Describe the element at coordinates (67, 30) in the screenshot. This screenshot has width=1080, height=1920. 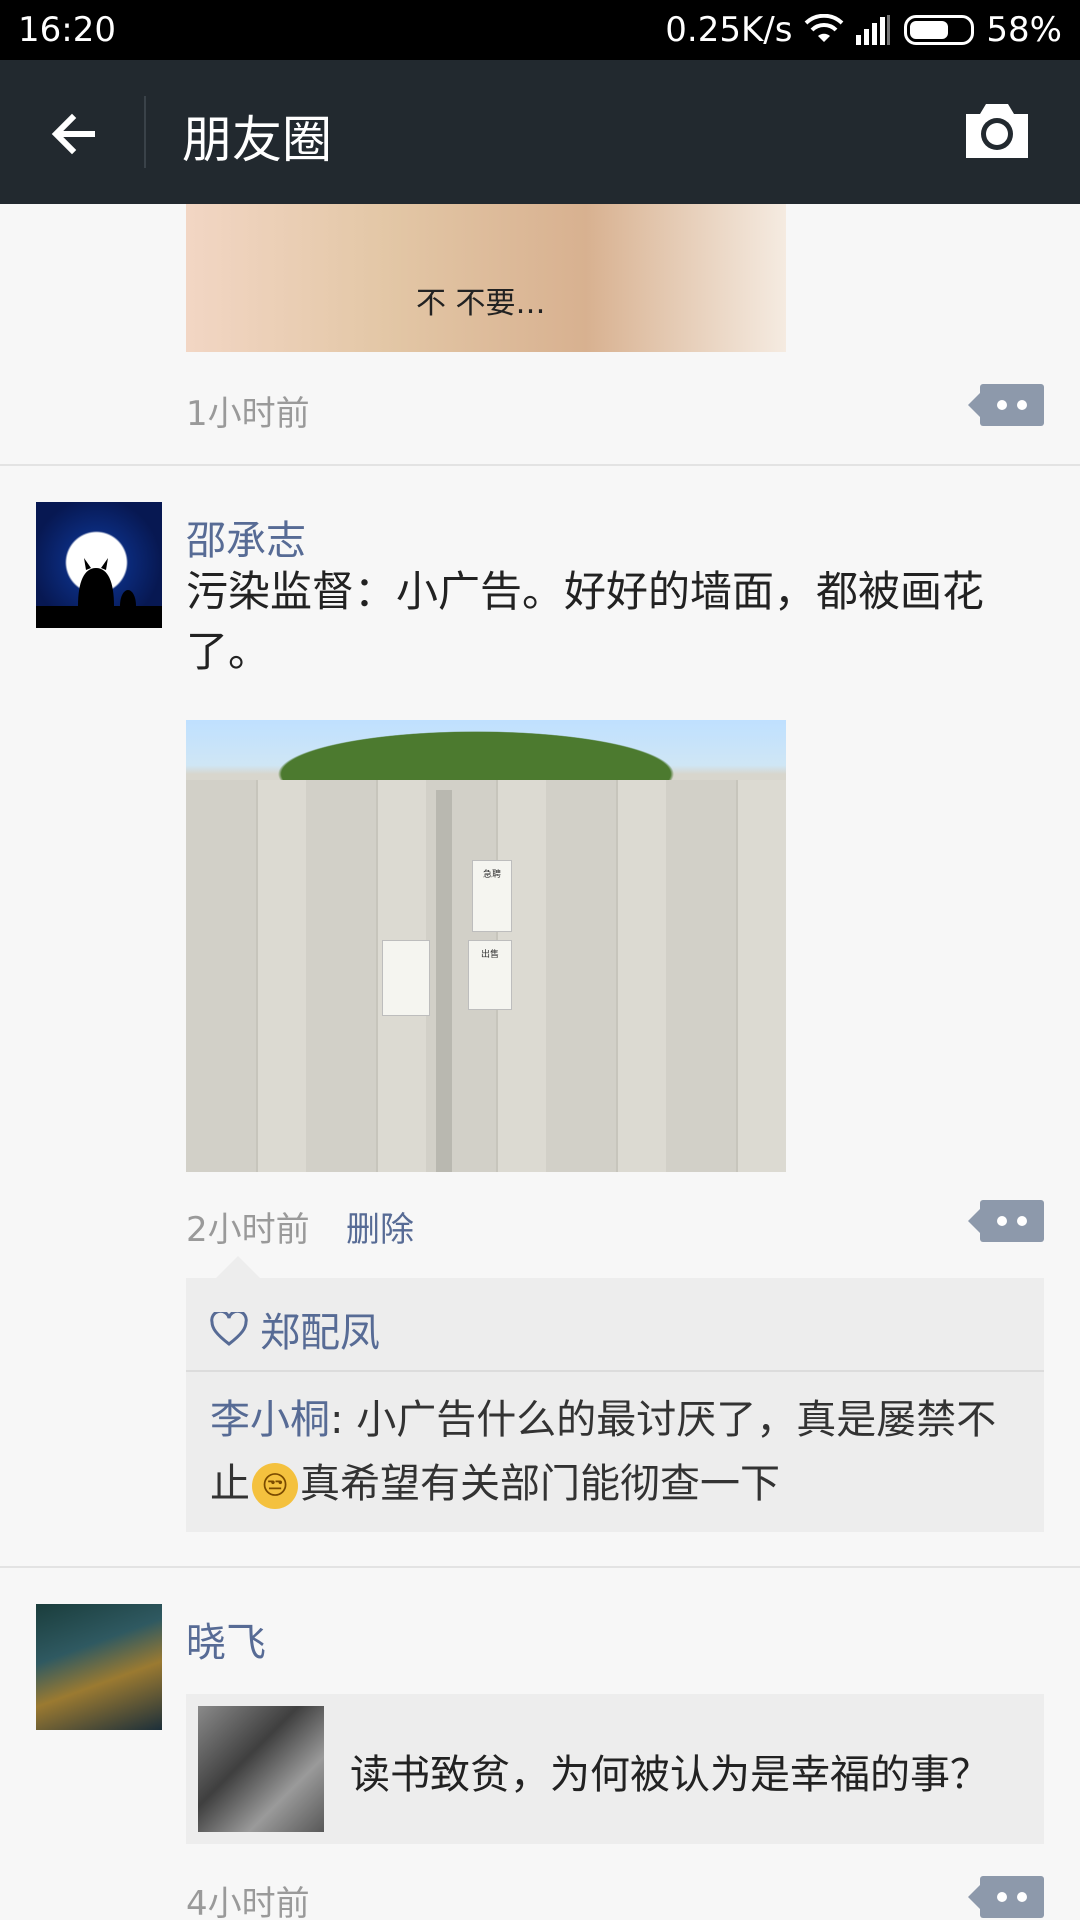
I see `status-time: 16:20` at that location.